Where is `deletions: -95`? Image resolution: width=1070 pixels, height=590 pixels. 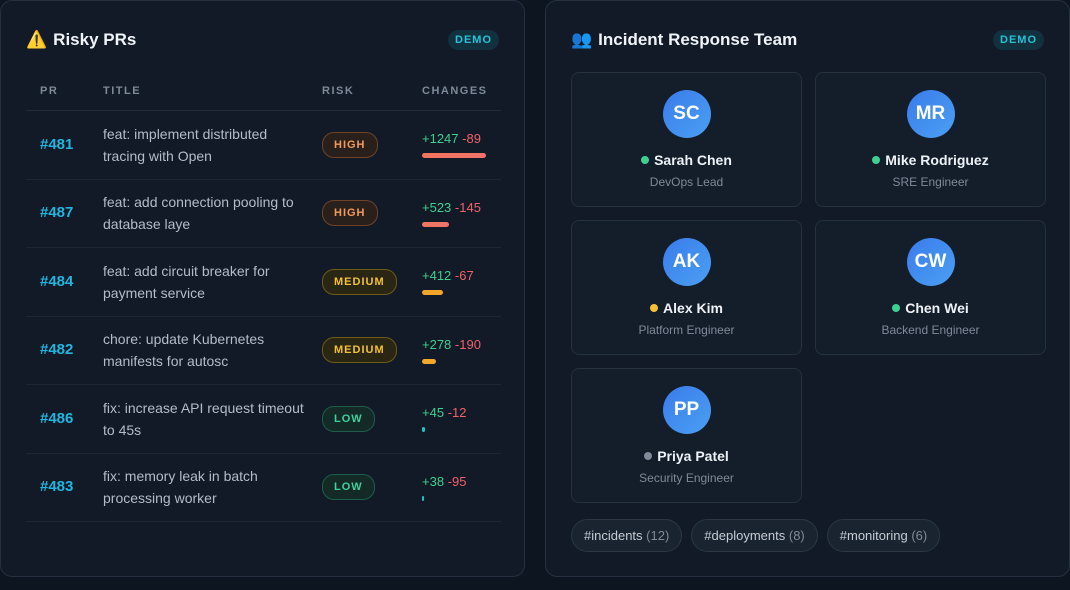 deletions: -95 is located at coordinates (457, 481).